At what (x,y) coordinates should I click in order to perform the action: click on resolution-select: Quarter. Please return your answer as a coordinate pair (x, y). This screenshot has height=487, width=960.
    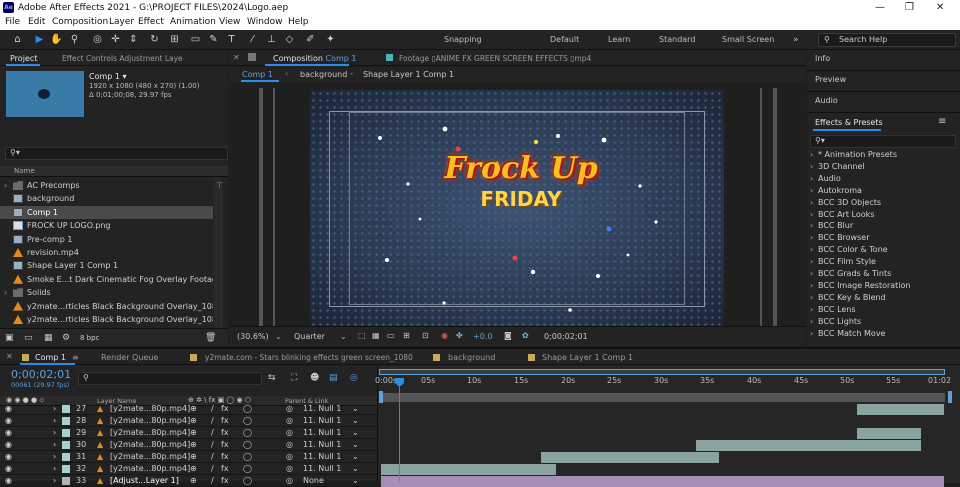
    Looking at the image, I should click on (309, 336).